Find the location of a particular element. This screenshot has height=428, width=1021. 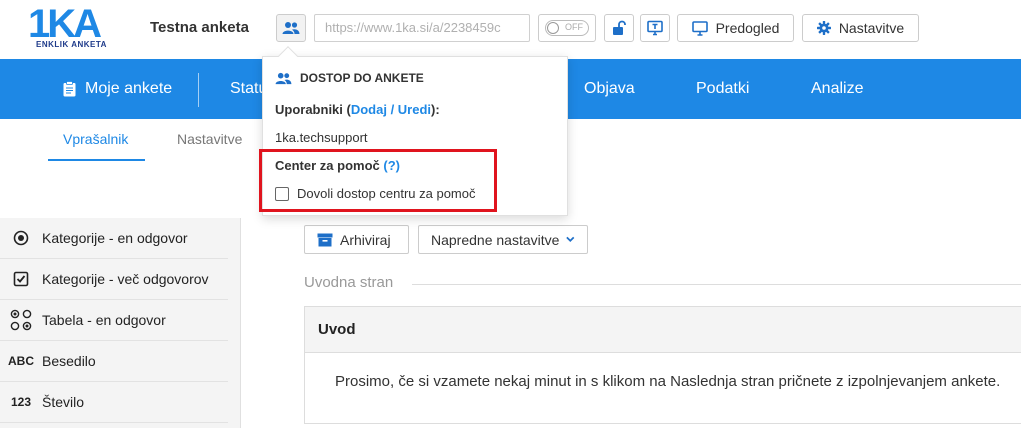

sidebar-item-label: Kategorije - en odgovor is located at coordinates (115, 238).